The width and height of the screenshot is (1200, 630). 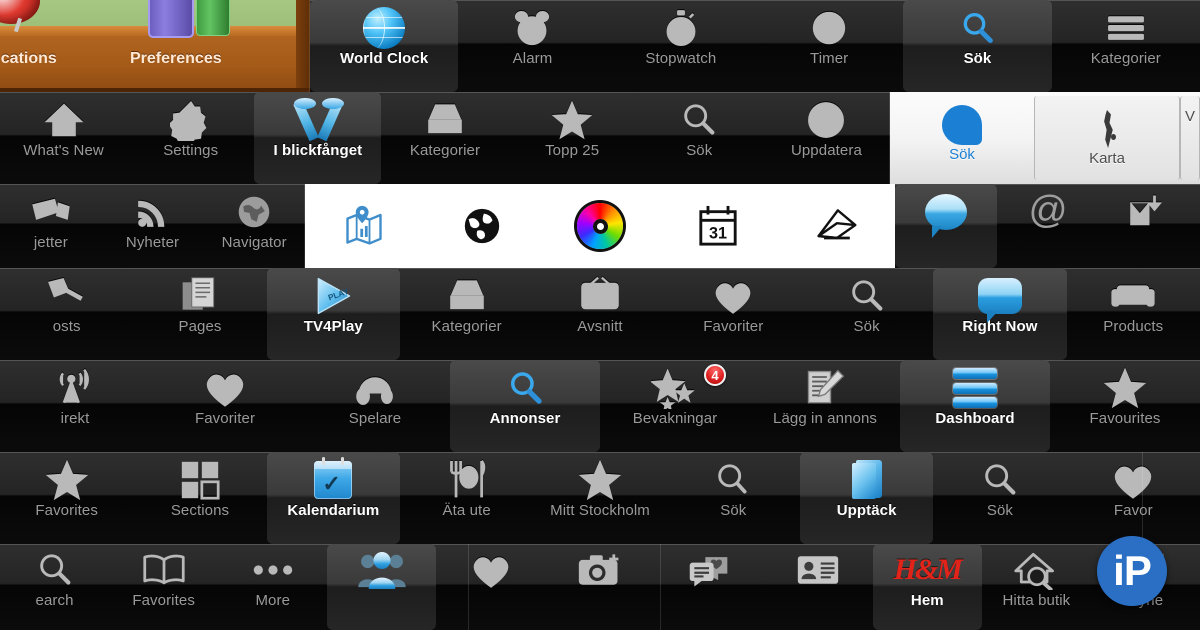 What do you see at coordinates (1107, 158) in the screenshot?
I see `segment-label: Karta` at bounding box center [1107, 158].